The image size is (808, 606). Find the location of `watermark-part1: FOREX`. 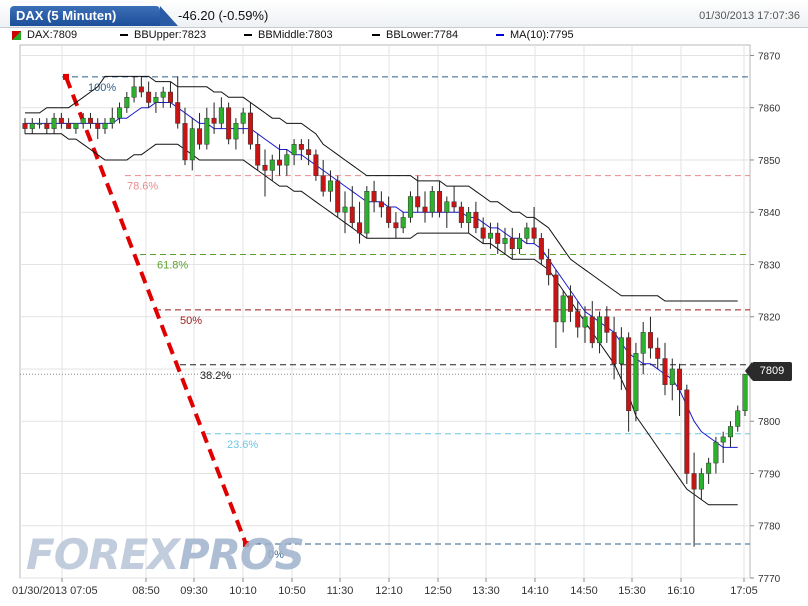

watermark-part1: FOREX is located at coordinates (103, 554).